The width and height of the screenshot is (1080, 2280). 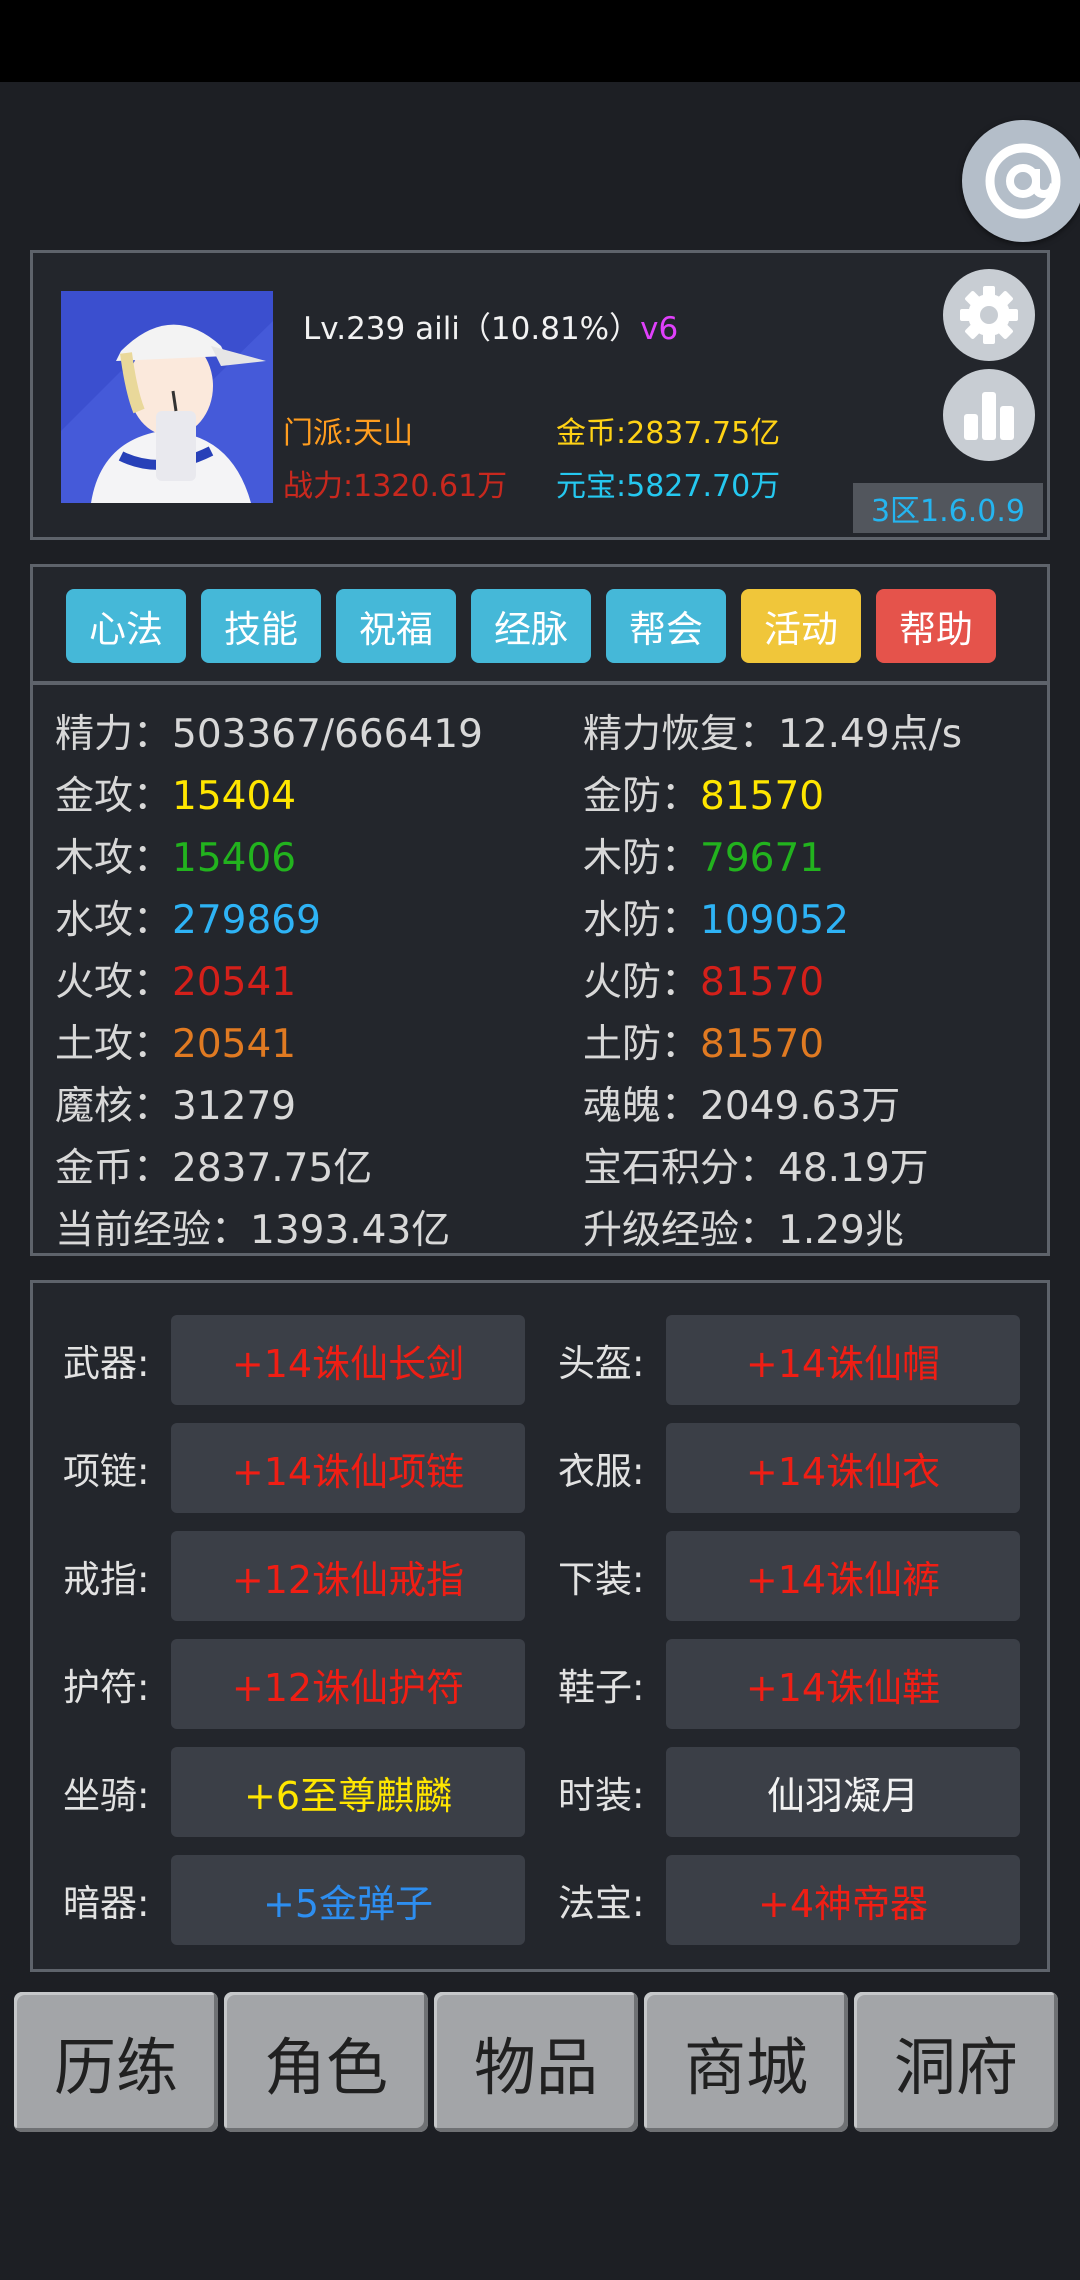 What do you see at coordinates (176, 796) in the screenshot?
I see `stat-metal-atk: 金攻：15404` at bounding box center [176, 796].